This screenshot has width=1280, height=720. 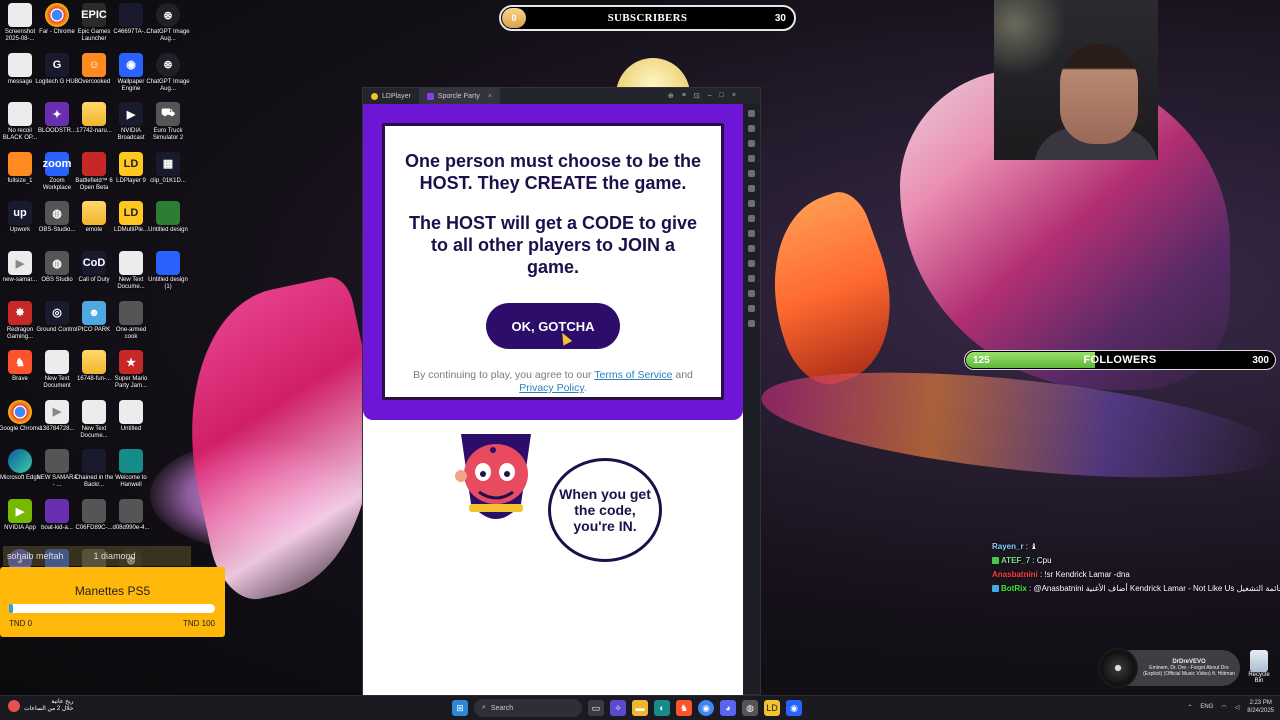 I want to click on desktop-icon-image-file: Untitled, so click(x=131, y=423).